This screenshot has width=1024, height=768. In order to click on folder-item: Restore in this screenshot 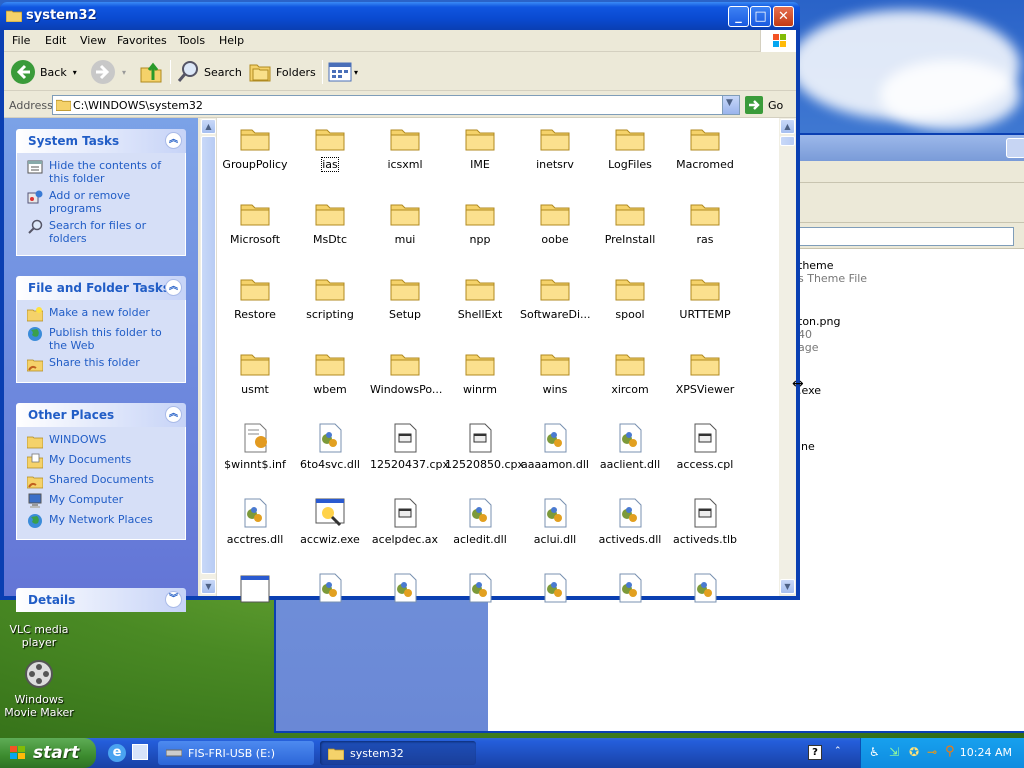, I will do `click(255, 296)`.